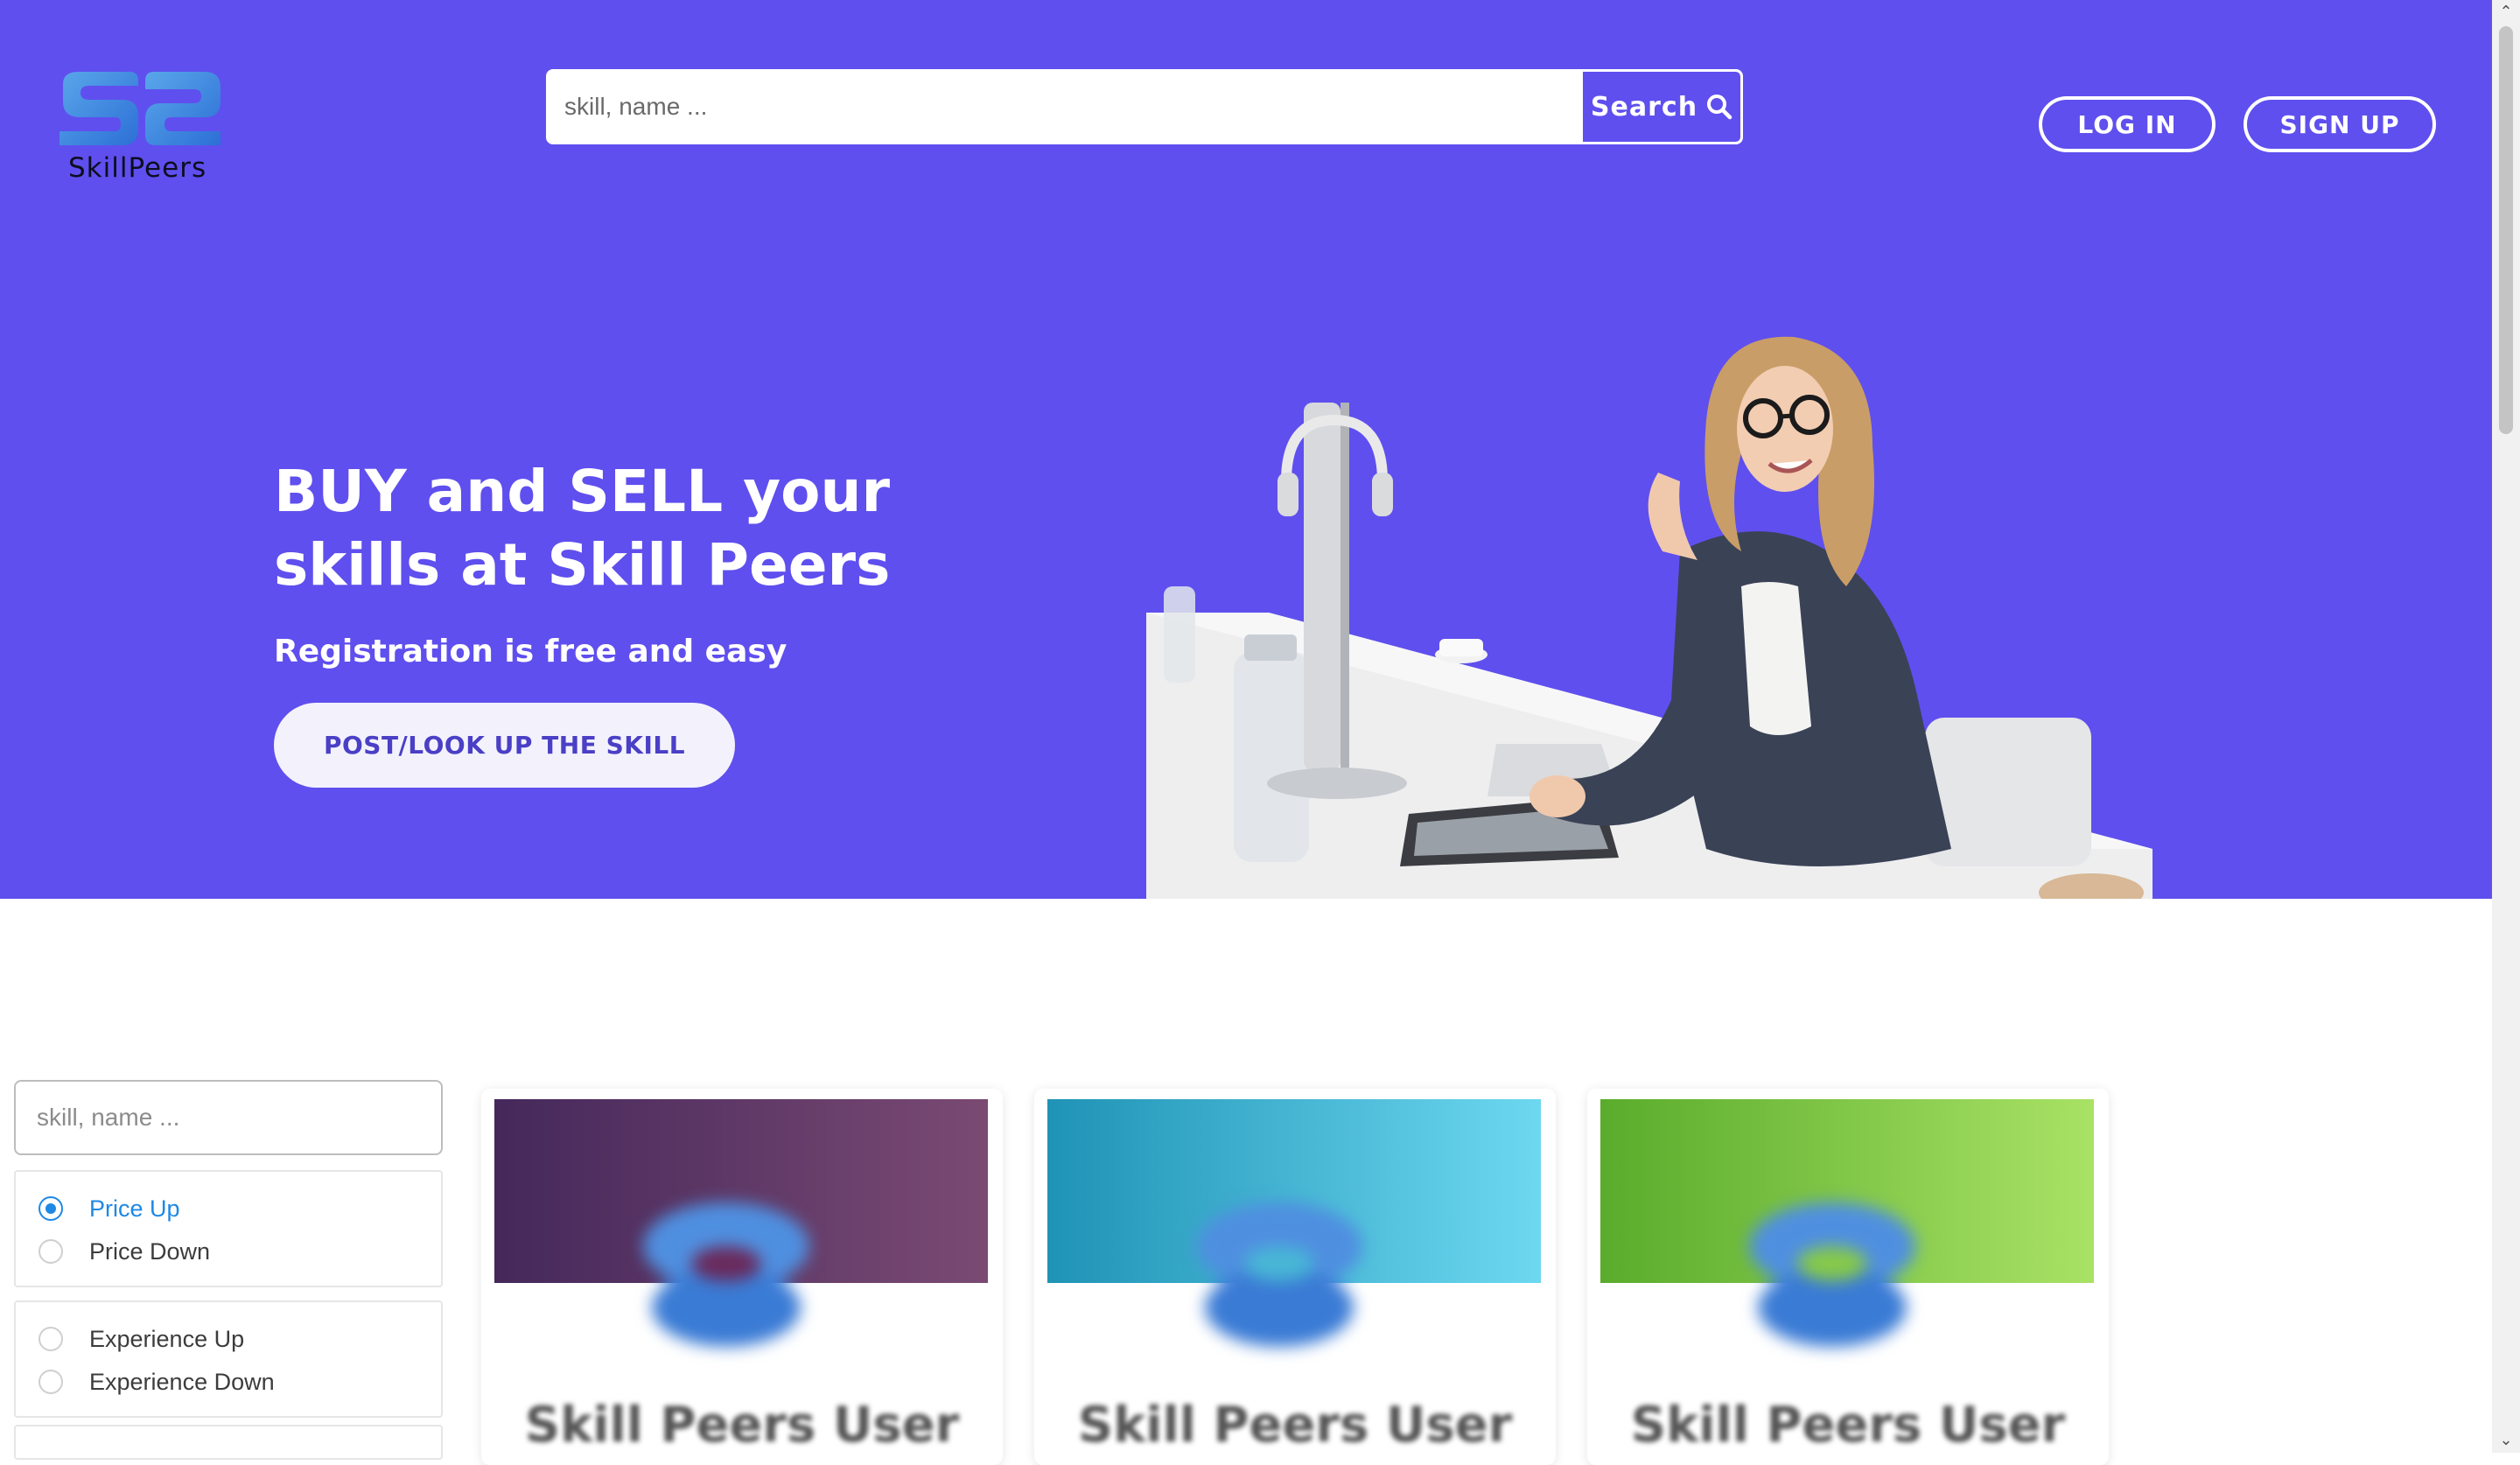 The image size is (2520, 1465). What do you see at coordinates (2506, 1440) in the screenshot?
I see `chevron-down-icon: ⌄` at bounding box center [2506, 1440].